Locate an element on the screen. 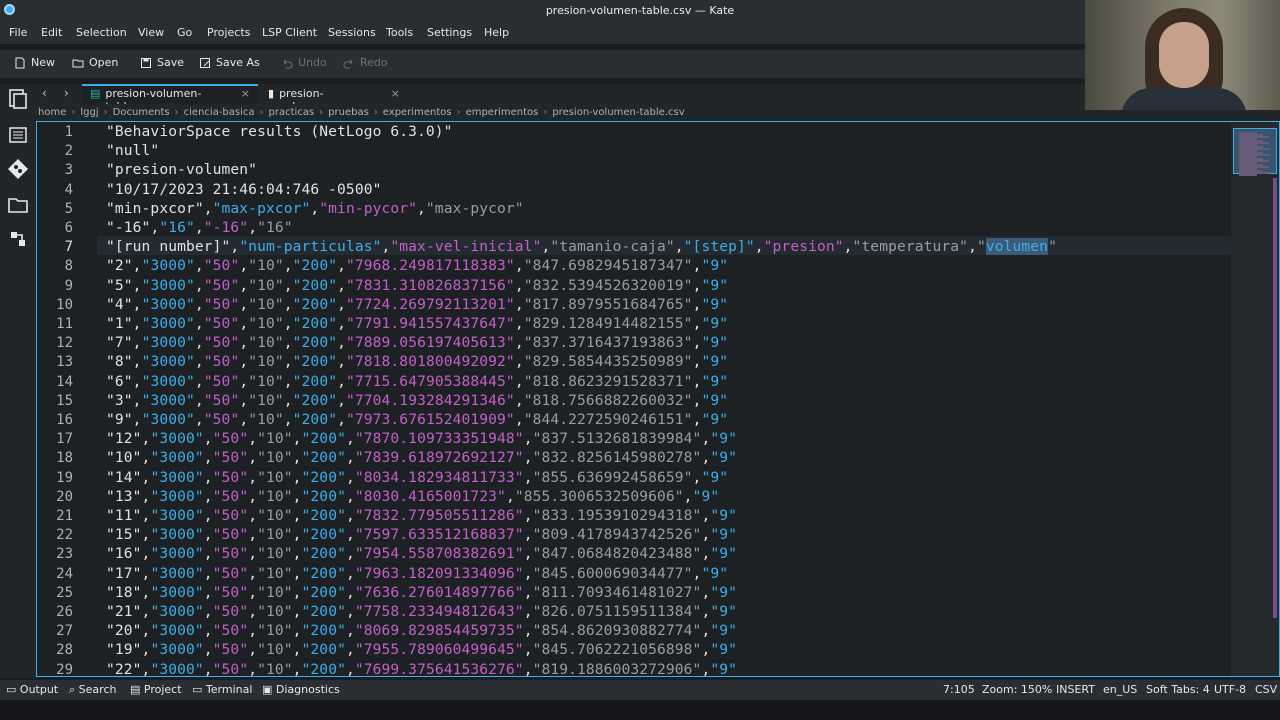 The height and width of the screenshot is (720, 1280). scrollbar is located at coordinates (1275, 398).